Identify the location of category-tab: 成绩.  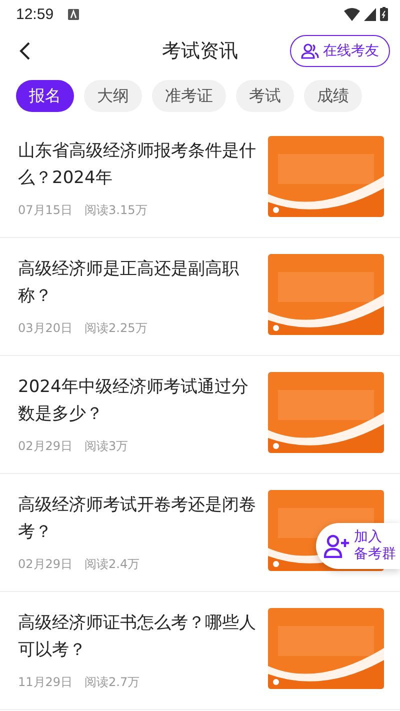
(333, 96).